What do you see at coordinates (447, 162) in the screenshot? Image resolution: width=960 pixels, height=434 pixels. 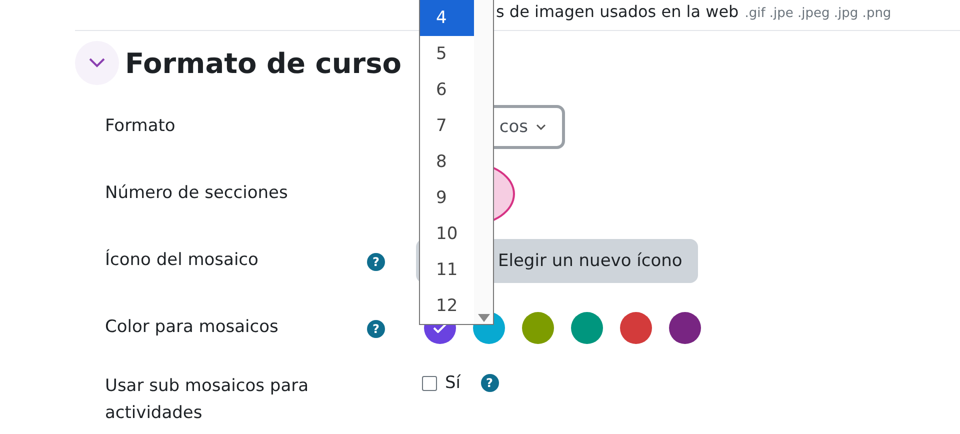 I see `dropdown-option: 8` at bounding box center [447, 162].